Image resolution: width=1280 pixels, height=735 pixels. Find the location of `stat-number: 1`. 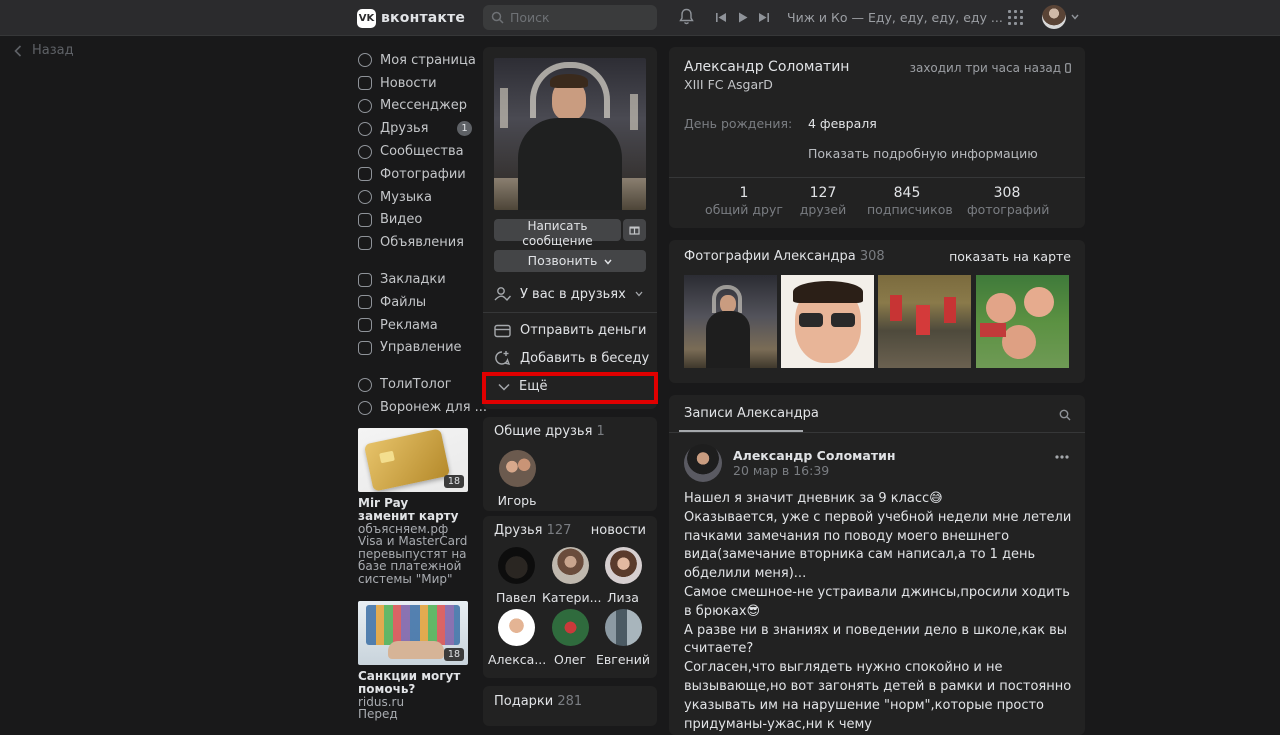

stat-number: 1 is located at coordinates (744, 193).